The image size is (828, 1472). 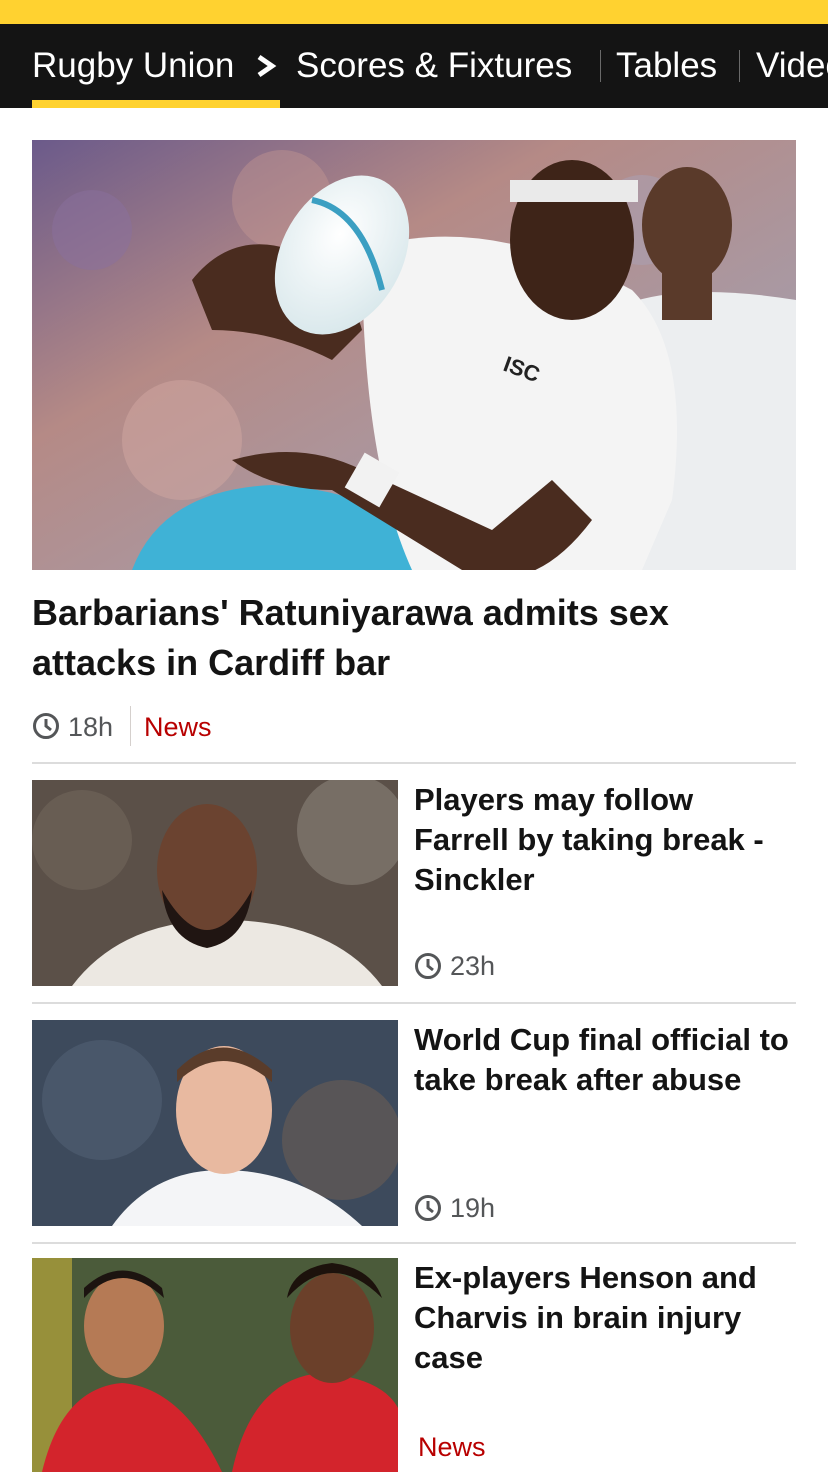 I want to click on chevron-right-icon, so click(x=267, y=66).